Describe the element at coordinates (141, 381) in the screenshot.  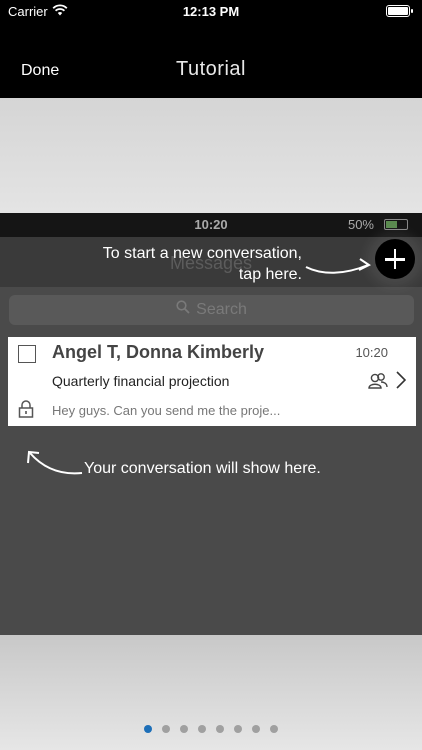
I see `conversation-subject: Quarterly financial projection` at that location.